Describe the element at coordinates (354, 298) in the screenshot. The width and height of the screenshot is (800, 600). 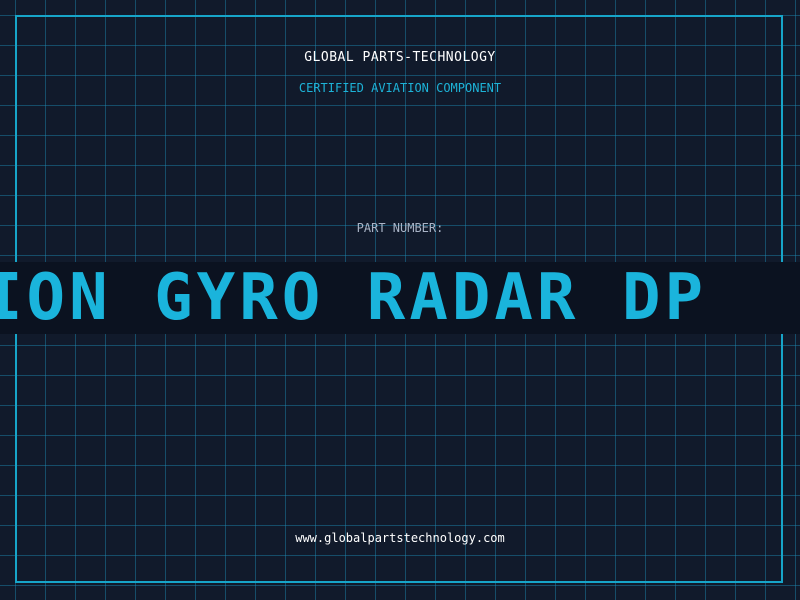
I see `part-number-value: ION GYRO RADAR DP` at that location.